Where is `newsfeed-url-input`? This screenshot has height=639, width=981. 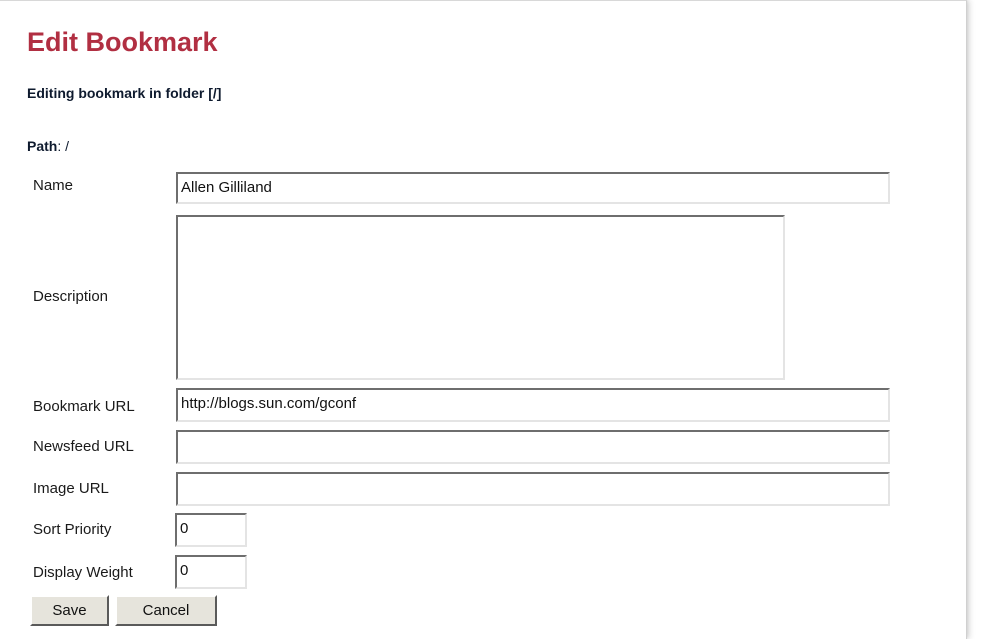
newsfeed-url-input is located at coordinates (533, 447).